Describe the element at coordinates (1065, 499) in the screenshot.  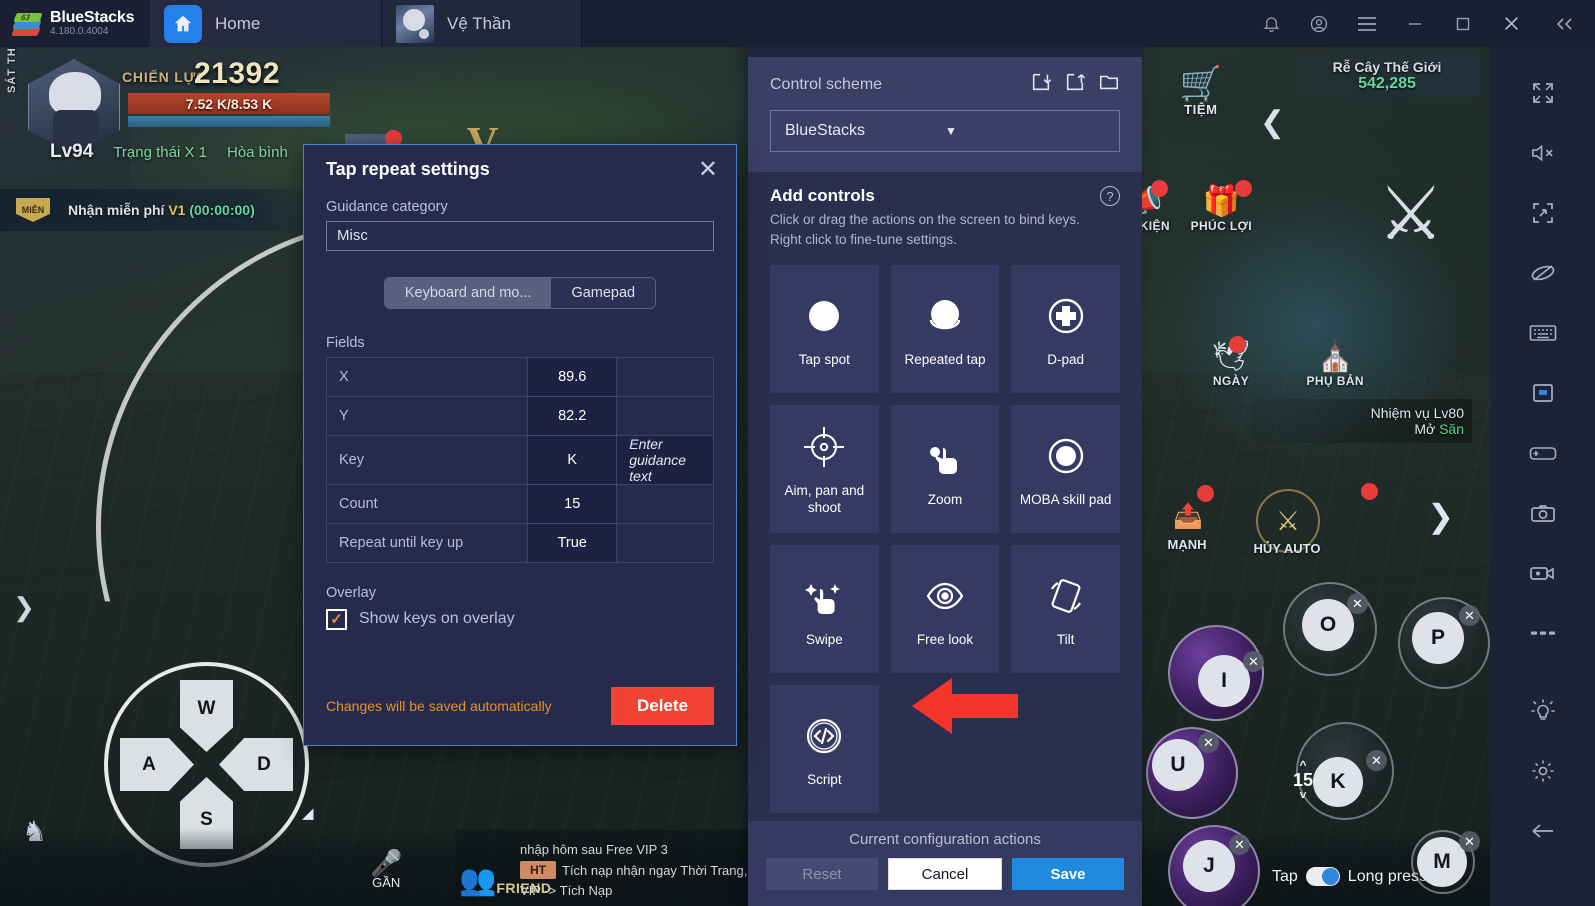
I see `control-card-label: MOBA skill pad` at that location.